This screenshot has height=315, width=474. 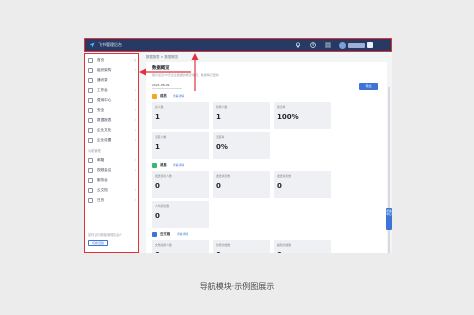 I want to click on stat-card: 总人数 1, so click(x=180, y=115).